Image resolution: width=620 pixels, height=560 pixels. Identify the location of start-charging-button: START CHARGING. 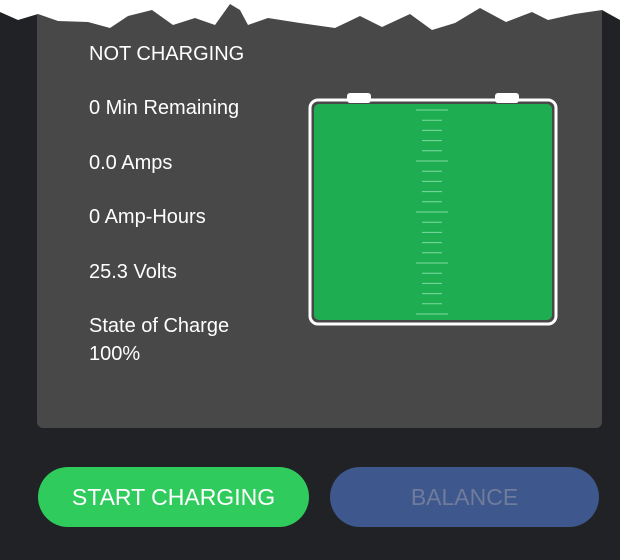
(173, 497).